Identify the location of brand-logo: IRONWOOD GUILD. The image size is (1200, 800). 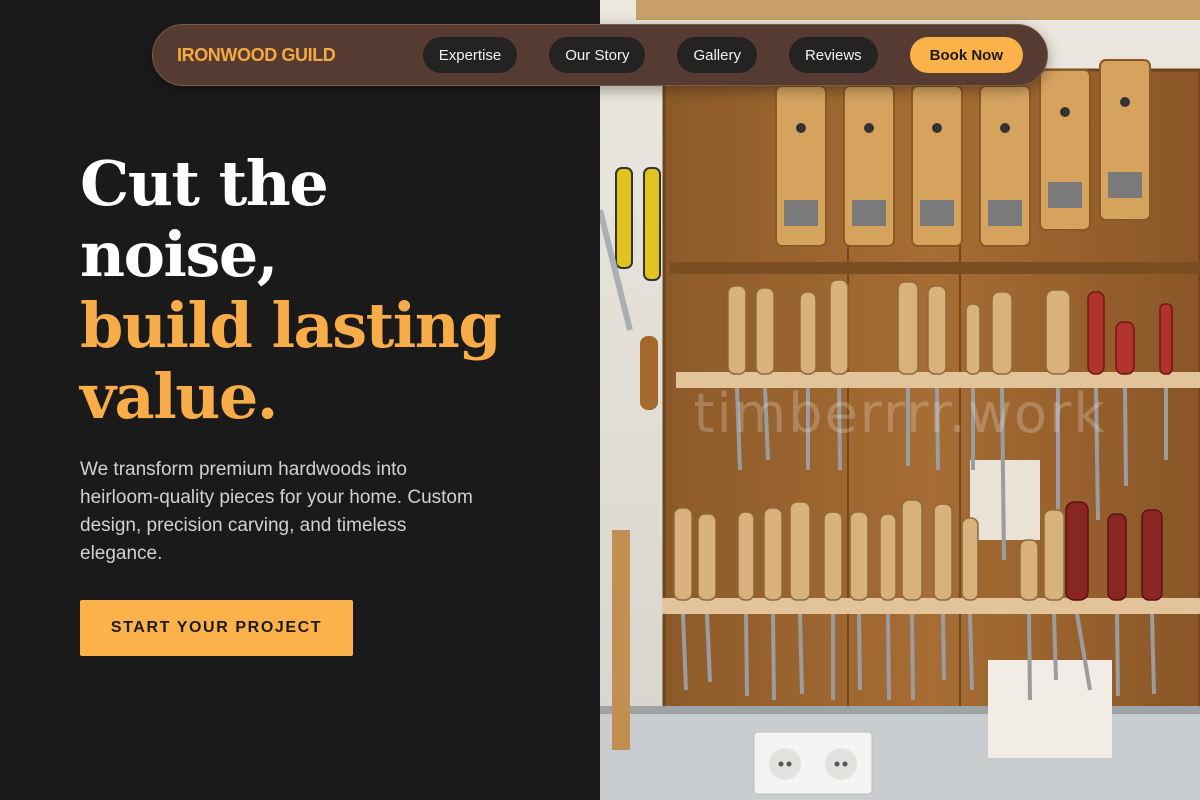
(256, 55).